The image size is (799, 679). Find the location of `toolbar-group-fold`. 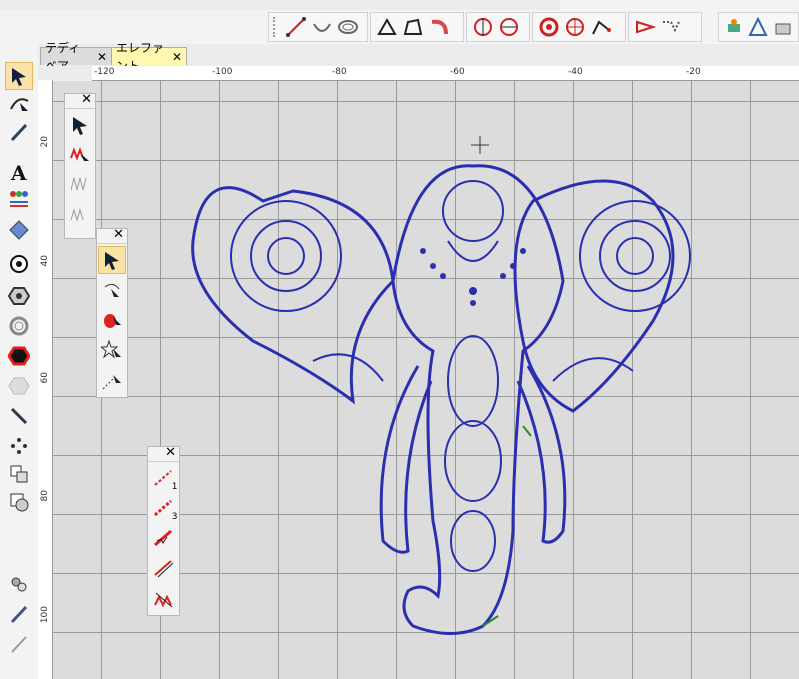

toolbar-group-fold is located at coordinates (665, 27).